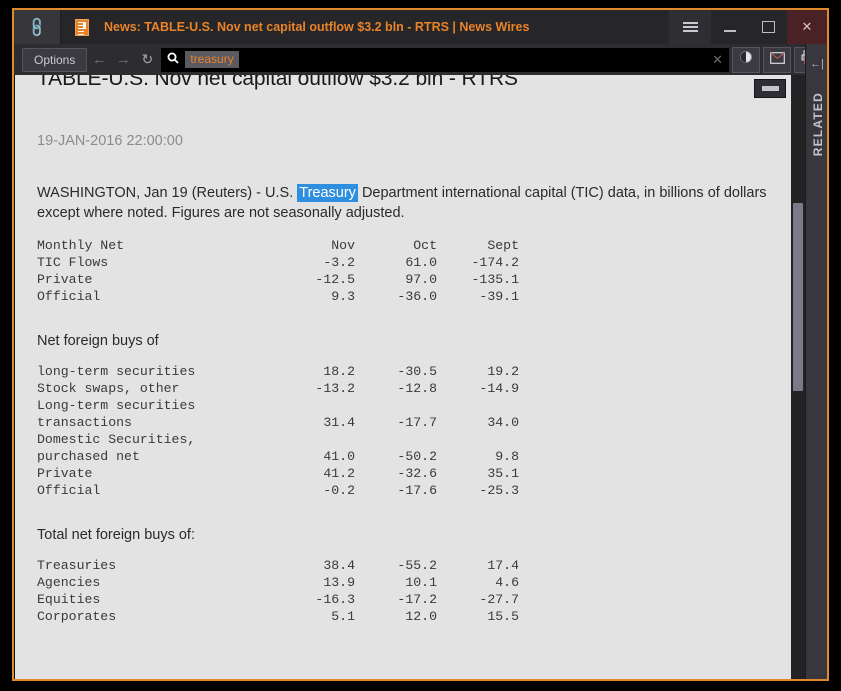 Image resolution: width=841 pixels, height=691 pixels. What do you see at coordinates (798, 297) in the screenshot?
I see `scrollbar-thumb` at bounding box center [798, 297].